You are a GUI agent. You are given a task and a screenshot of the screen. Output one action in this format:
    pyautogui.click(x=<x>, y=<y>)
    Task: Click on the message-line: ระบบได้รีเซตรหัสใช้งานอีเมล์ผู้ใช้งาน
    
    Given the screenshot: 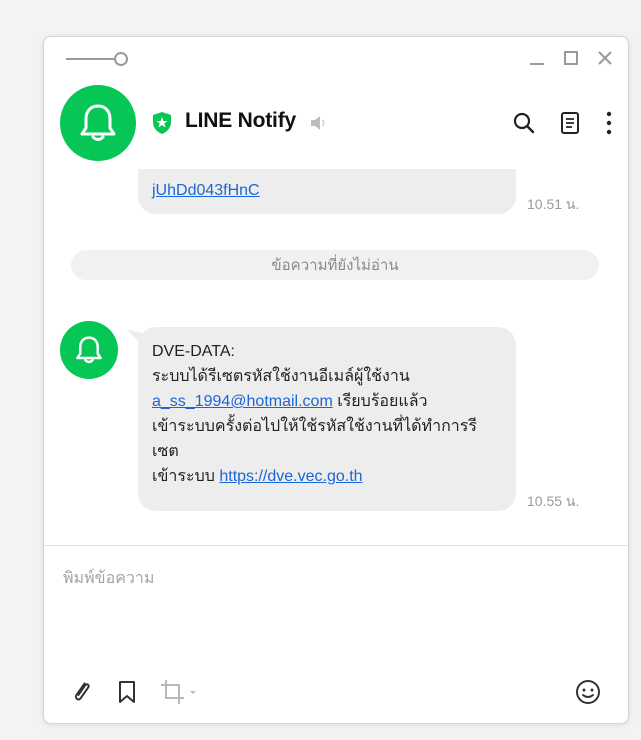 What is the action you would take?
    pyautogui.click(x=281, y=376)
    